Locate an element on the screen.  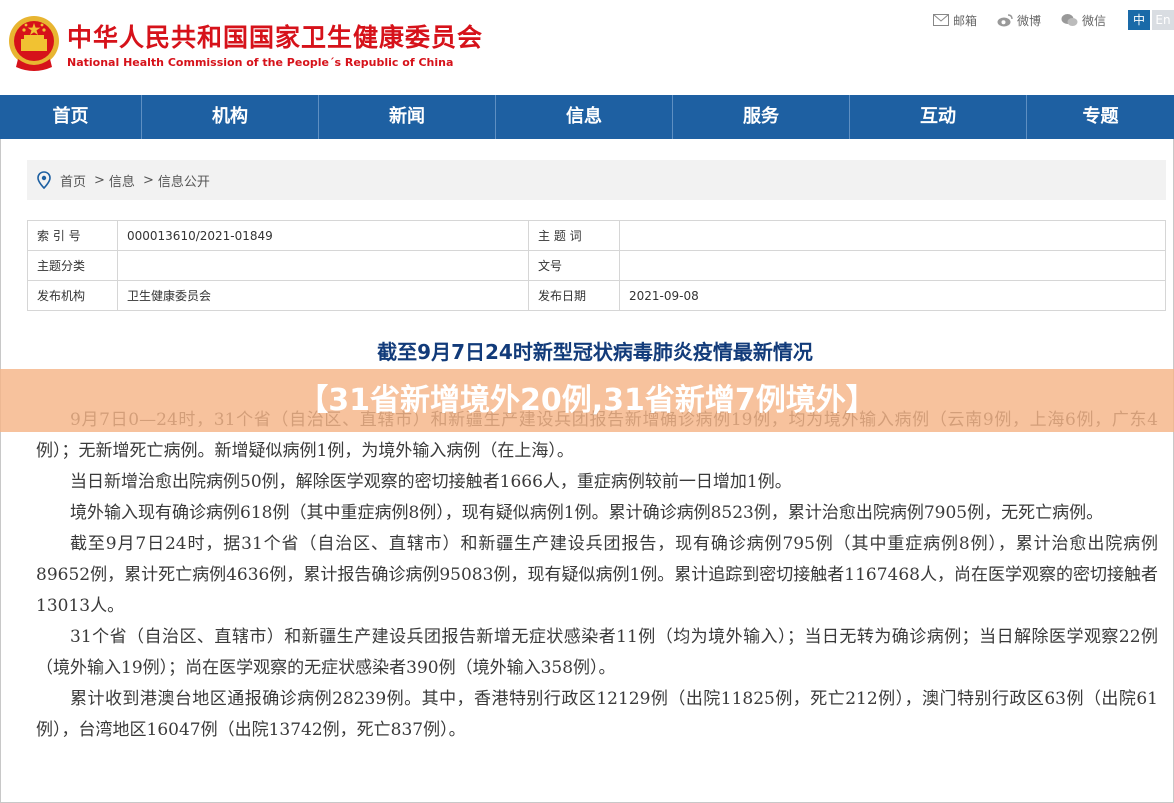
top-links: 邮箱 微博 微信 中 En is located at coordinates (1053, 20).